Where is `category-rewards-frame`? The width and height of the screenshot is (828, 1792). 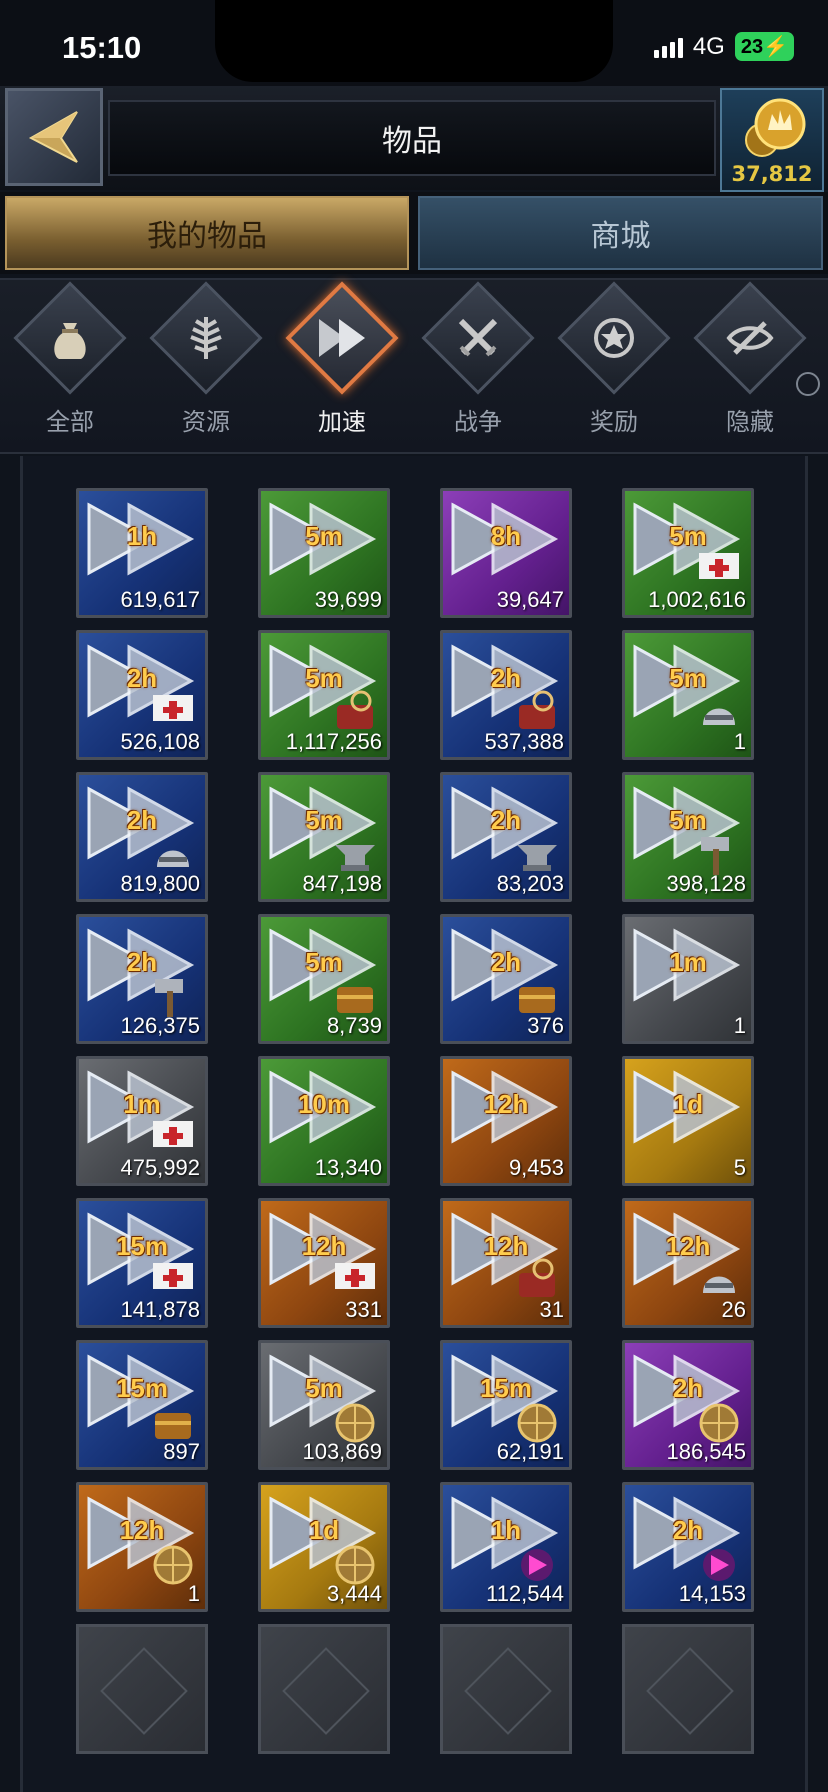 category-rewards-frame is located at coordinates (614, 338).